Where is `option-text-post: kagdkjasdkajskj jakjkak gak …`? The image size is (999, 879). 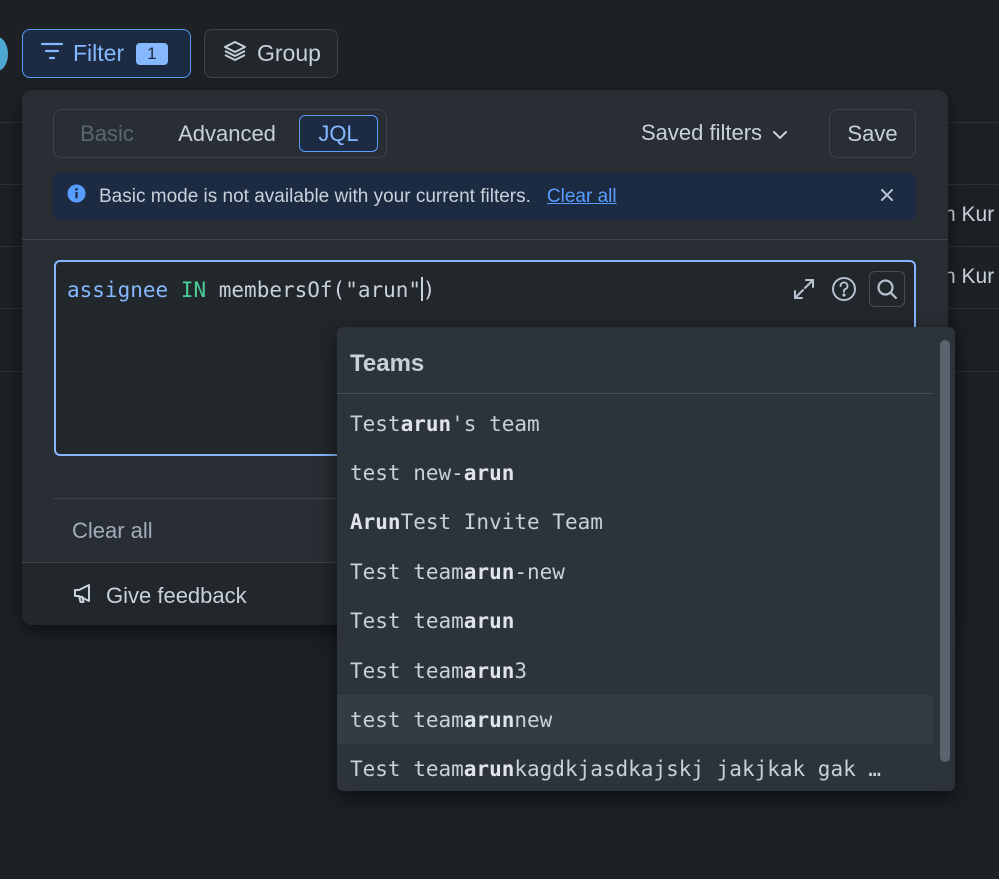
option-text-post: kagdkjasdkajskj jakjkak gak … is located at coordinates (698, 769).